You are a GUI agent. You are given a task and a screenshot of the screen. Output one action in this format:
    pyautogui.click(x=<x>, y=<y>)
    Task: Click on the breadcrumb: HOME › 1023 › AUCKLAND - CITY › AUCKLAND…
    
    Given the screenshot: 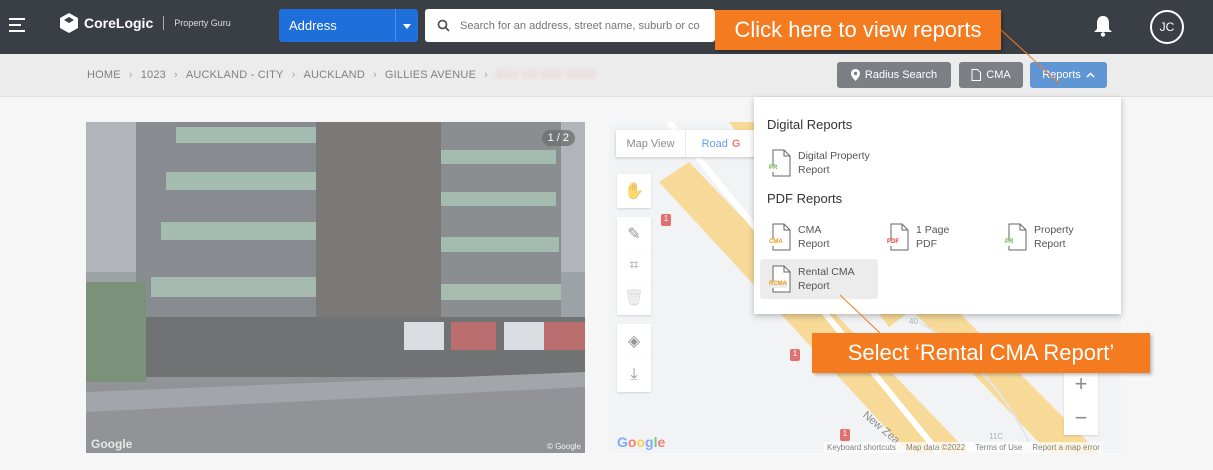 What is the action you would take?
    pyautogui.click(x=341, y=75)
    